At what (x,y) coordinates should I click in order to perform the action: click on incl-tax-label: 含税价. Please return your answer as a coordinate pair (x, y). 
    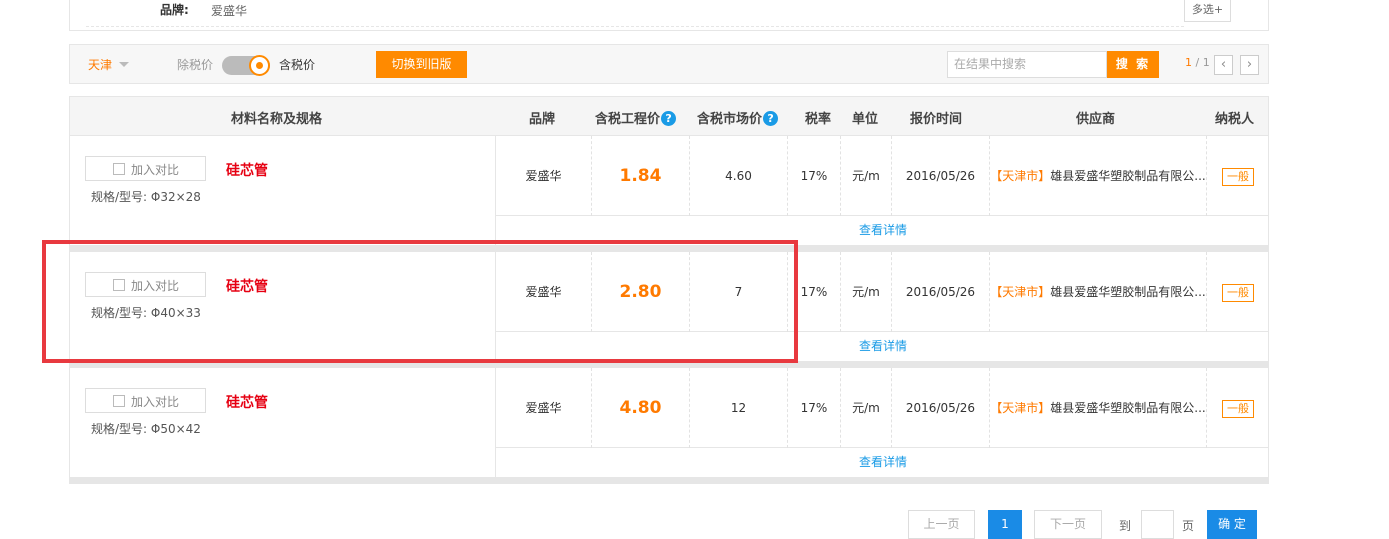
    Looking at the image, I should click on (297, 65).